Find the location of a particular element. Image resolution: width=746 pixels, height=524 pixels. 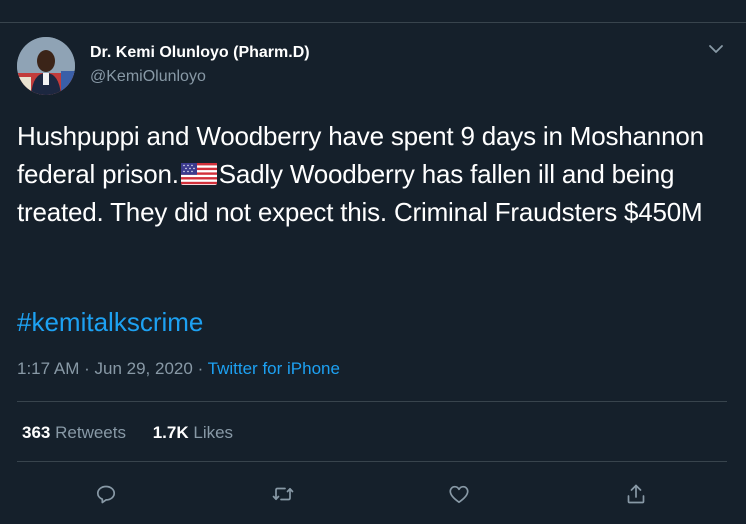

like-button is located at coordinates (459, 494).